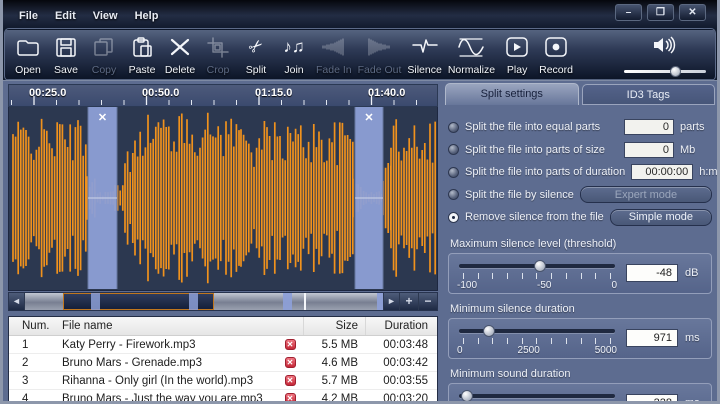 The height and width of the screenshot is (404, 720). Describe the element at coordinates (660, 12) in the screenshot. I see `maximize-button: ❐` at that location.